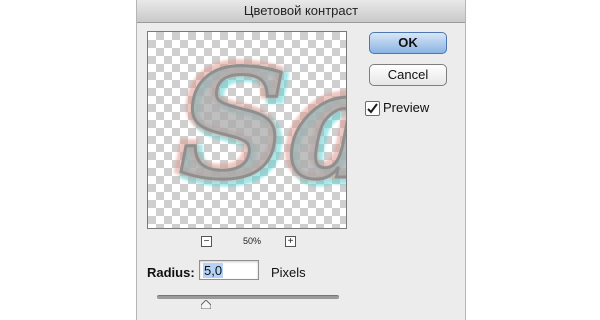 This screenshot has width=600, height=320. Describe the element at coordinates (406, 107) in the screenshot. I see `preview-label: Preview` at that location.